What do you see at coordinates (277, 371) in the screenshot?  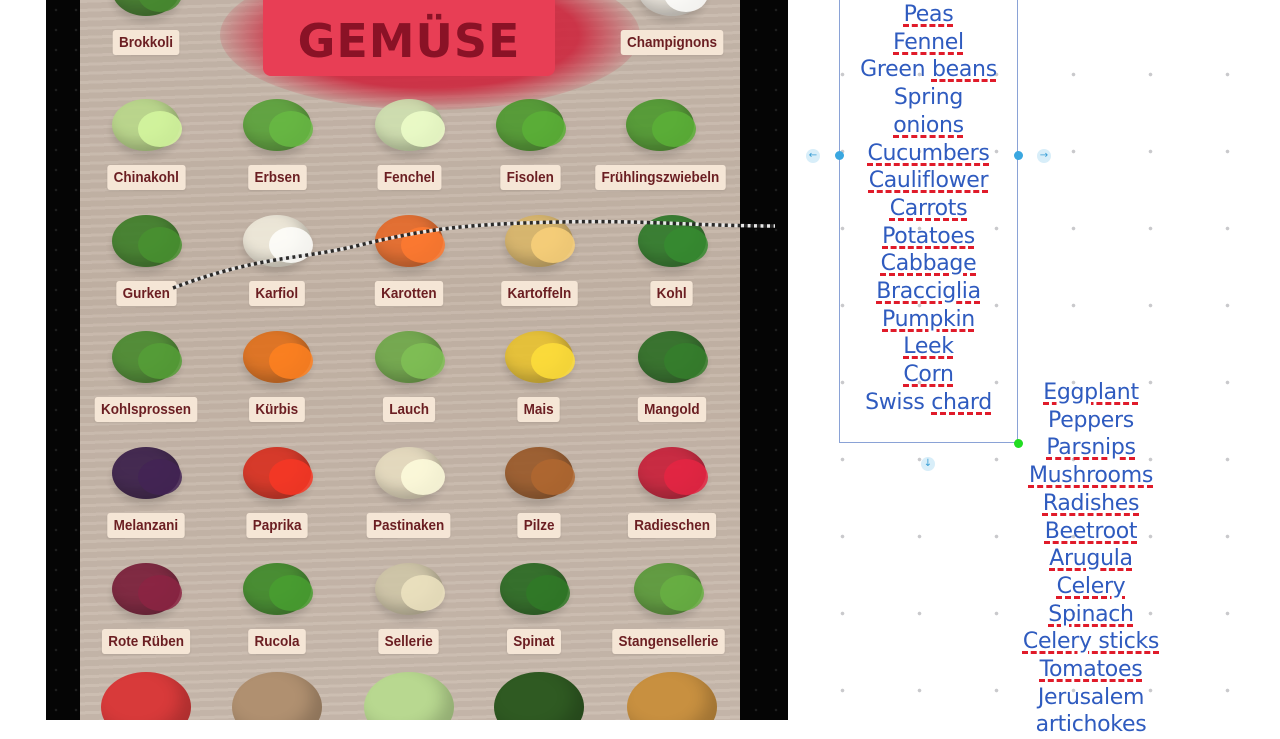 I see `vegetable-tile: Kürbis` at bounding box center [277, 371].